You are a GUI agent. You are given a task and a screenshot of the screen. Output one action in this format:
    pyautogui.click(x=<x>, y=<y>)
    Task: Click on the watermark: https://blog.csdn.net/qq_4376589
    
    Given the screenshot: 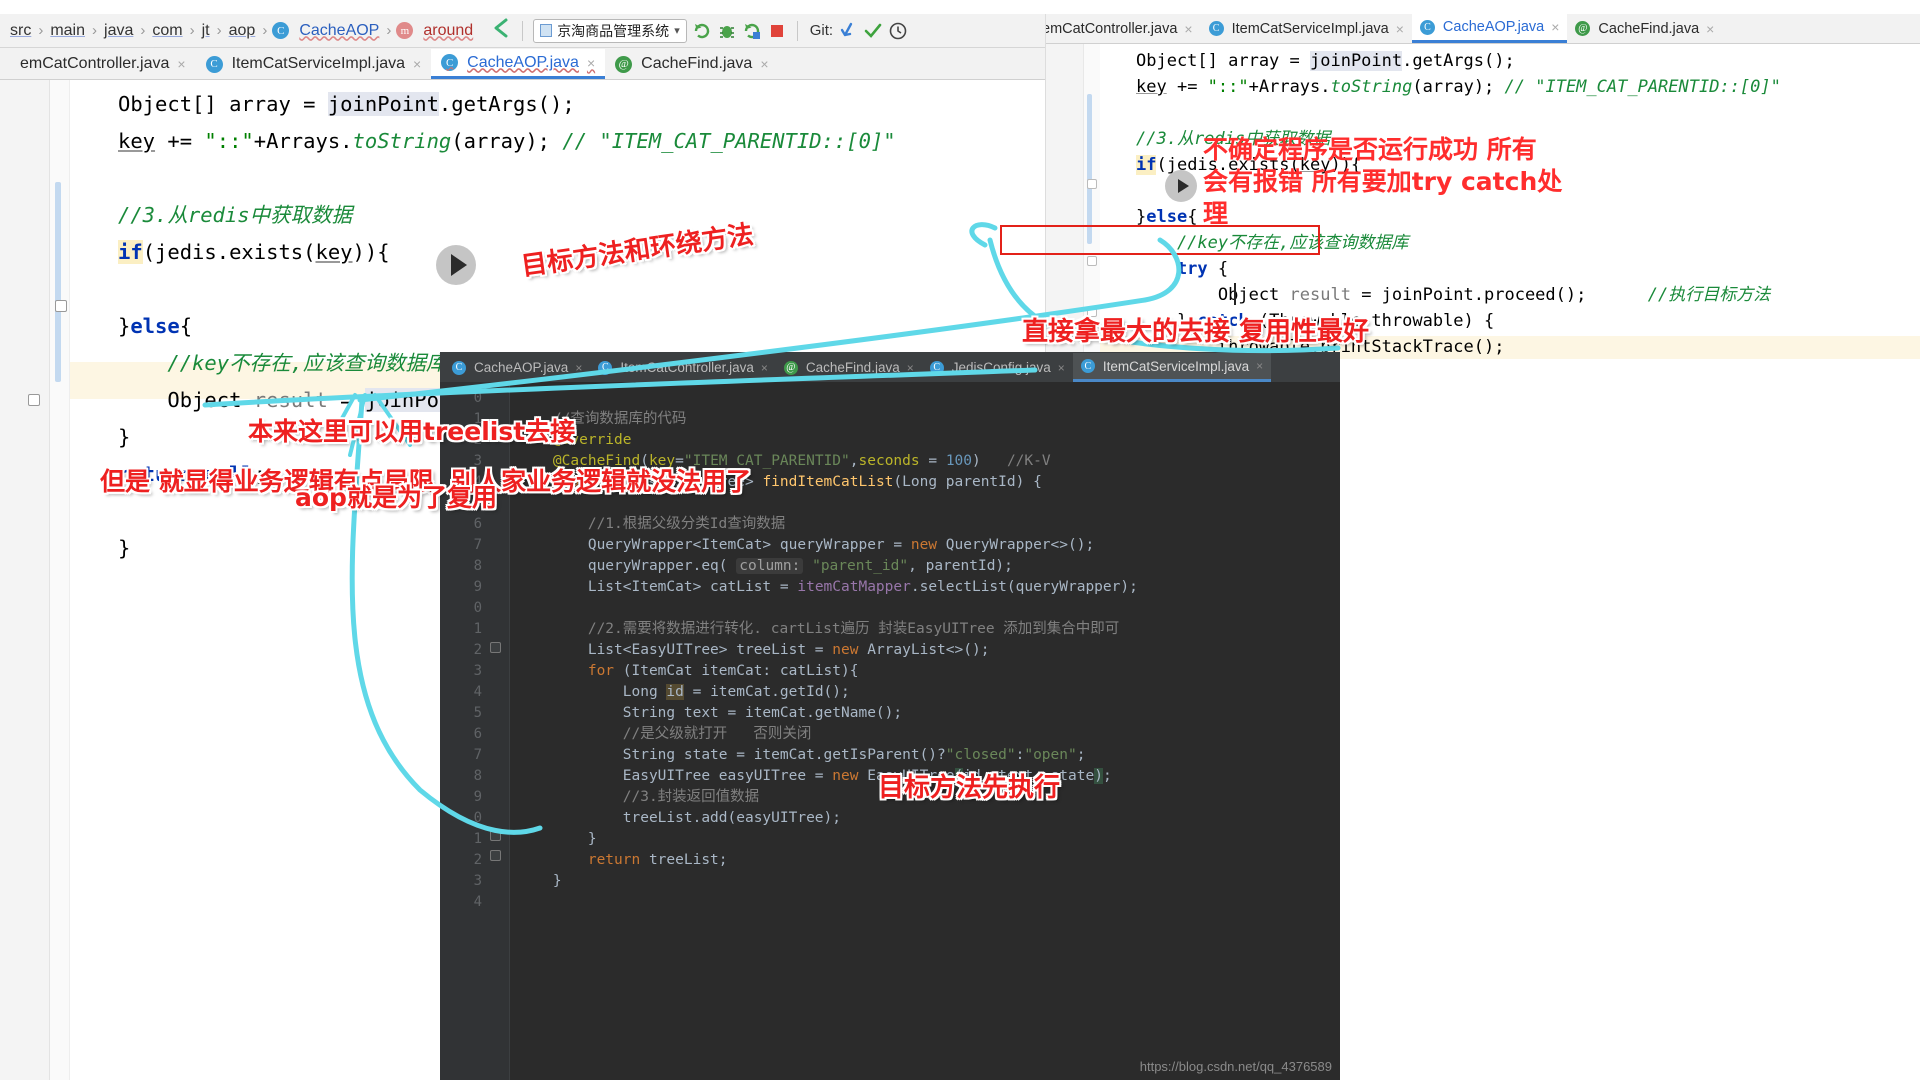 What is the action you would take?
    pyautogui.click(x=1235, y=1066)
    